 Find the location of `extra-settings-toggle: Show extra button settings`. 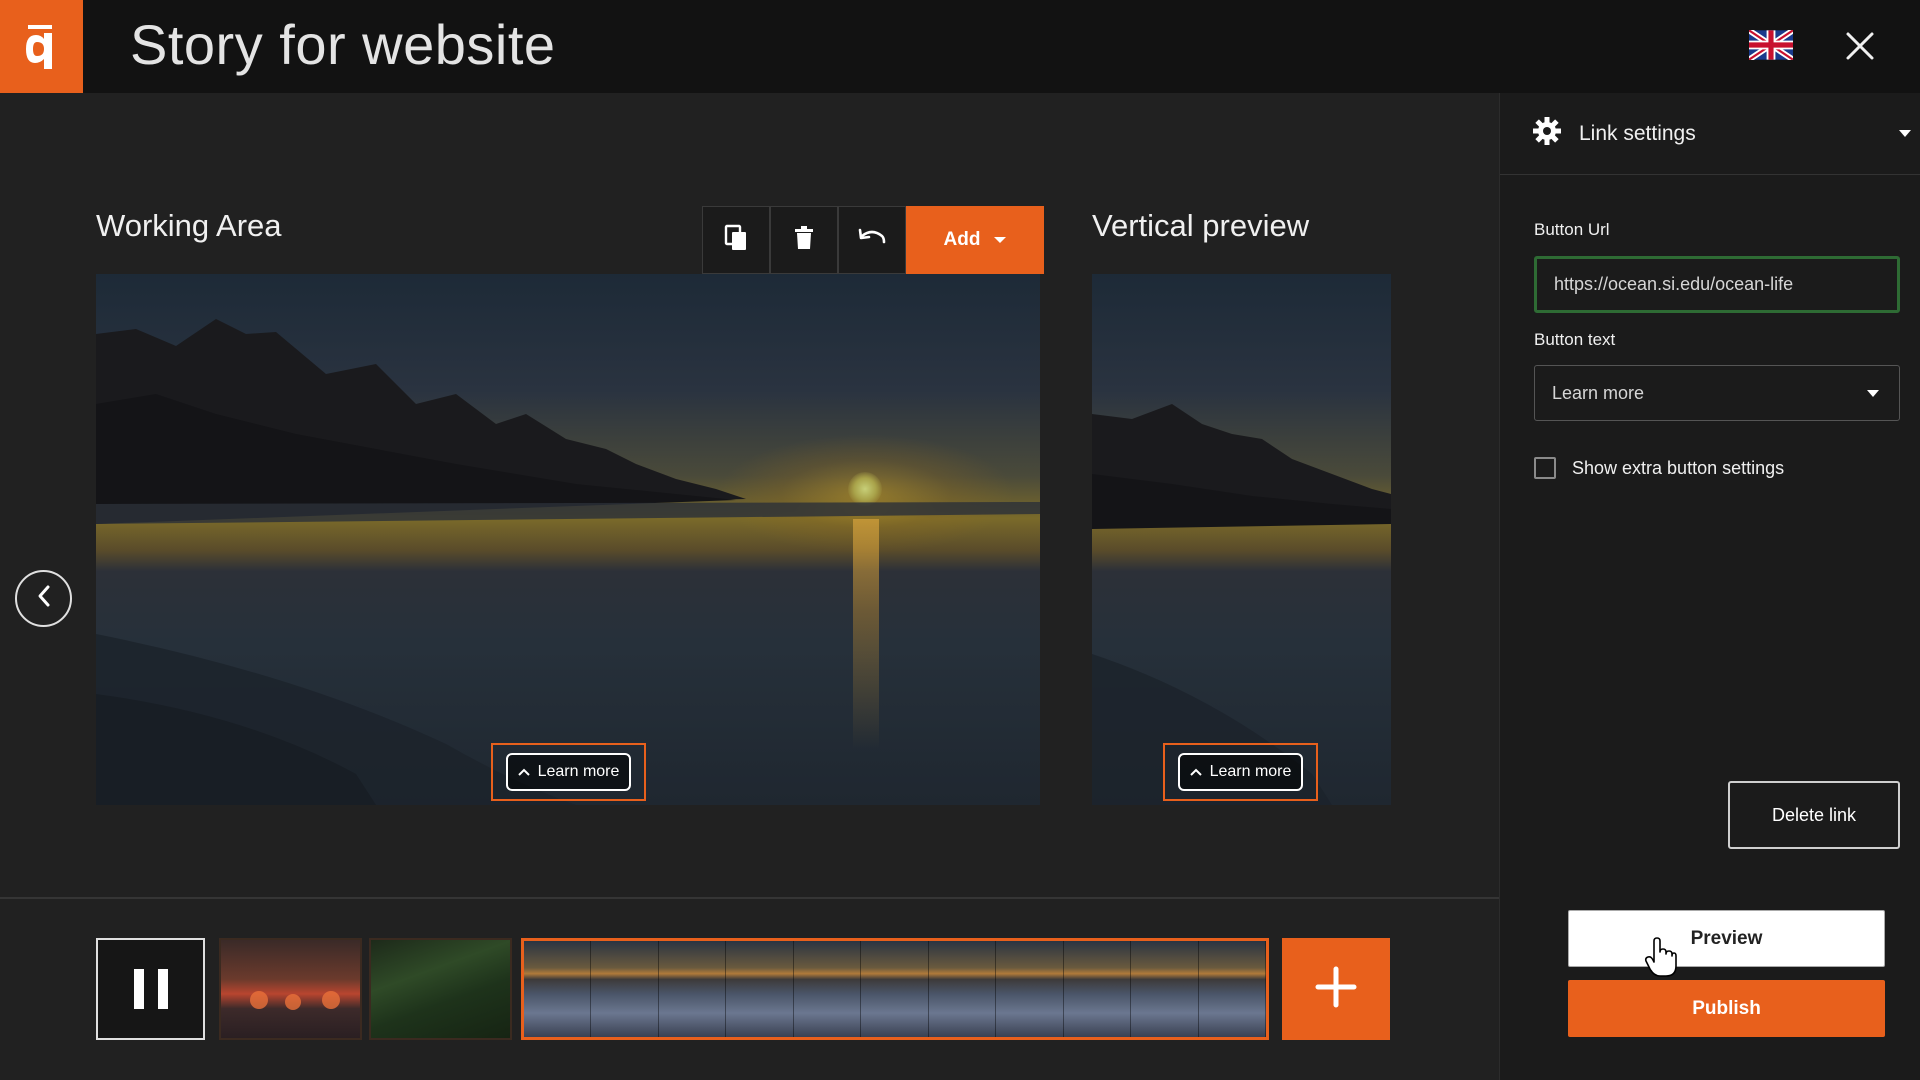

extra-settings-toggle: Show extra button settings is located at coordinates (1659, 468).